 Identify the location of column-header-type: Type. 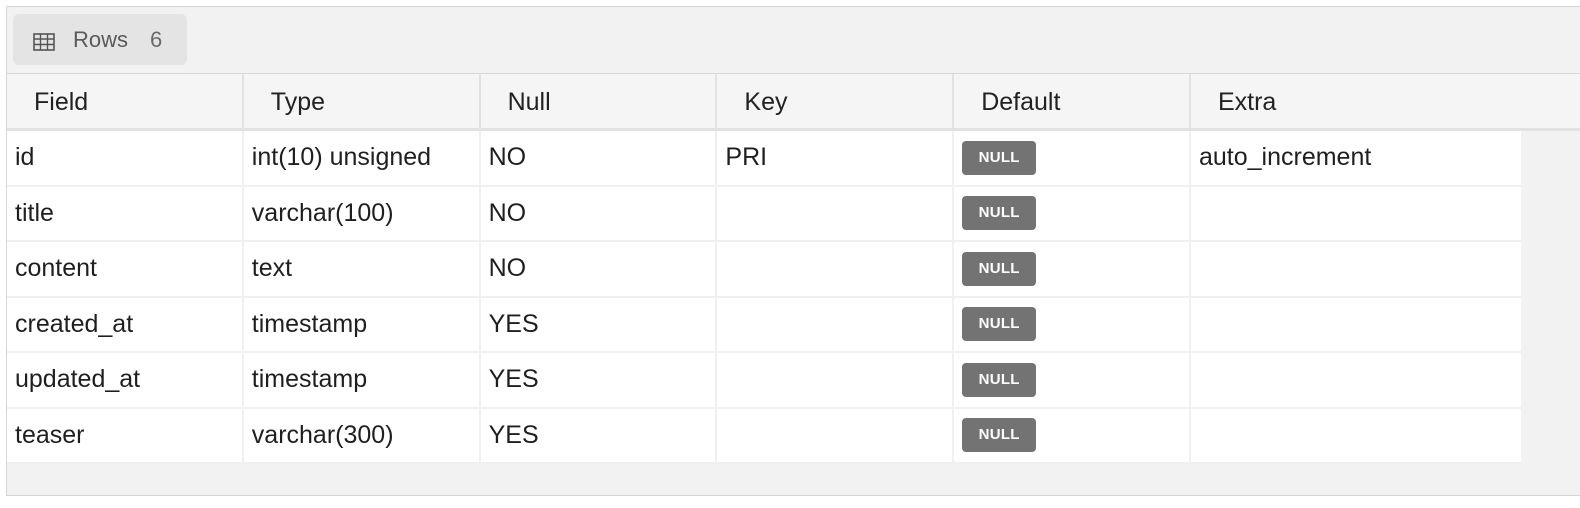
(362, 101).